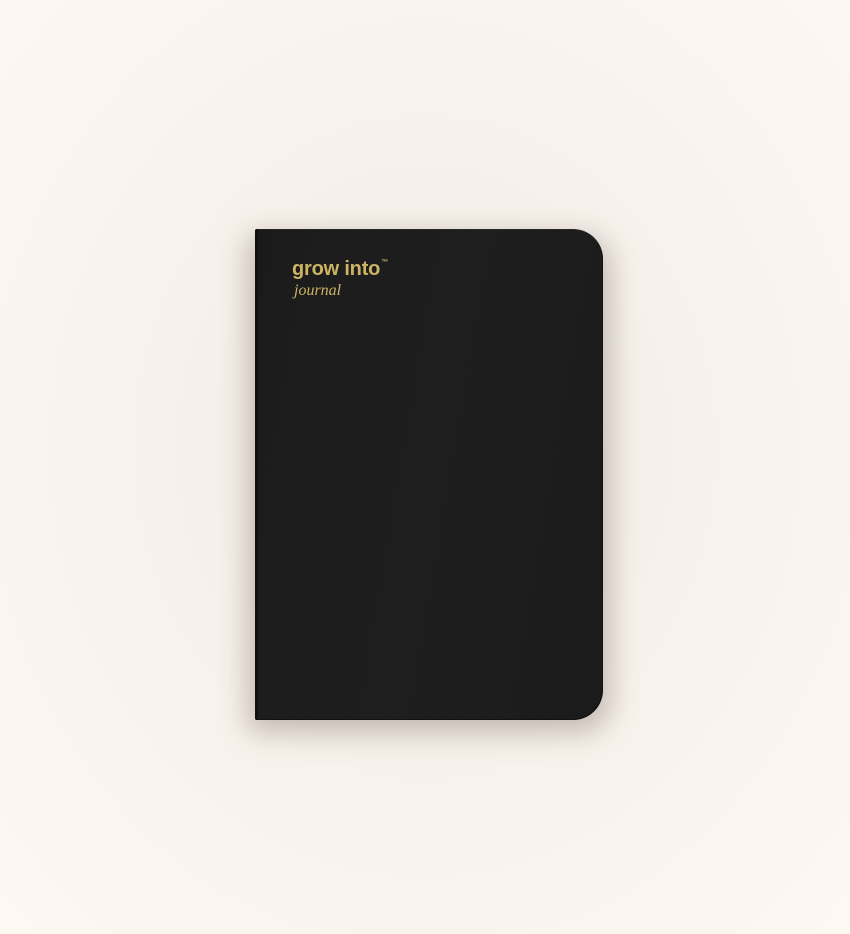 Image resolution: width=850 pixels, height=934 pixels. I want to click on notebook-spine-edge, so click(256, 474).